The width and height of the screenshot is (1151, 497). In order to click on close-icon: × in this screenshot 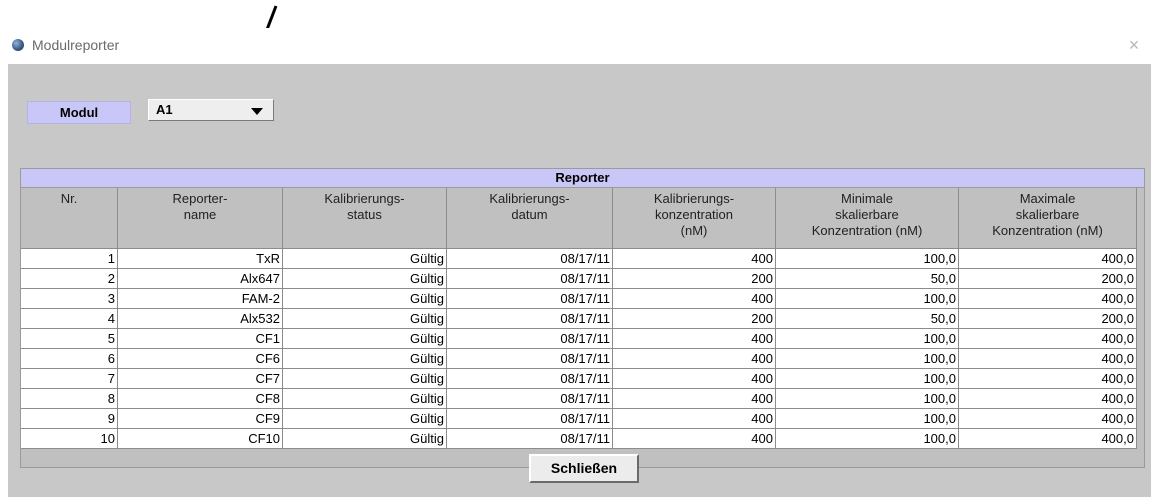, I will do `click(1134, 45)`.